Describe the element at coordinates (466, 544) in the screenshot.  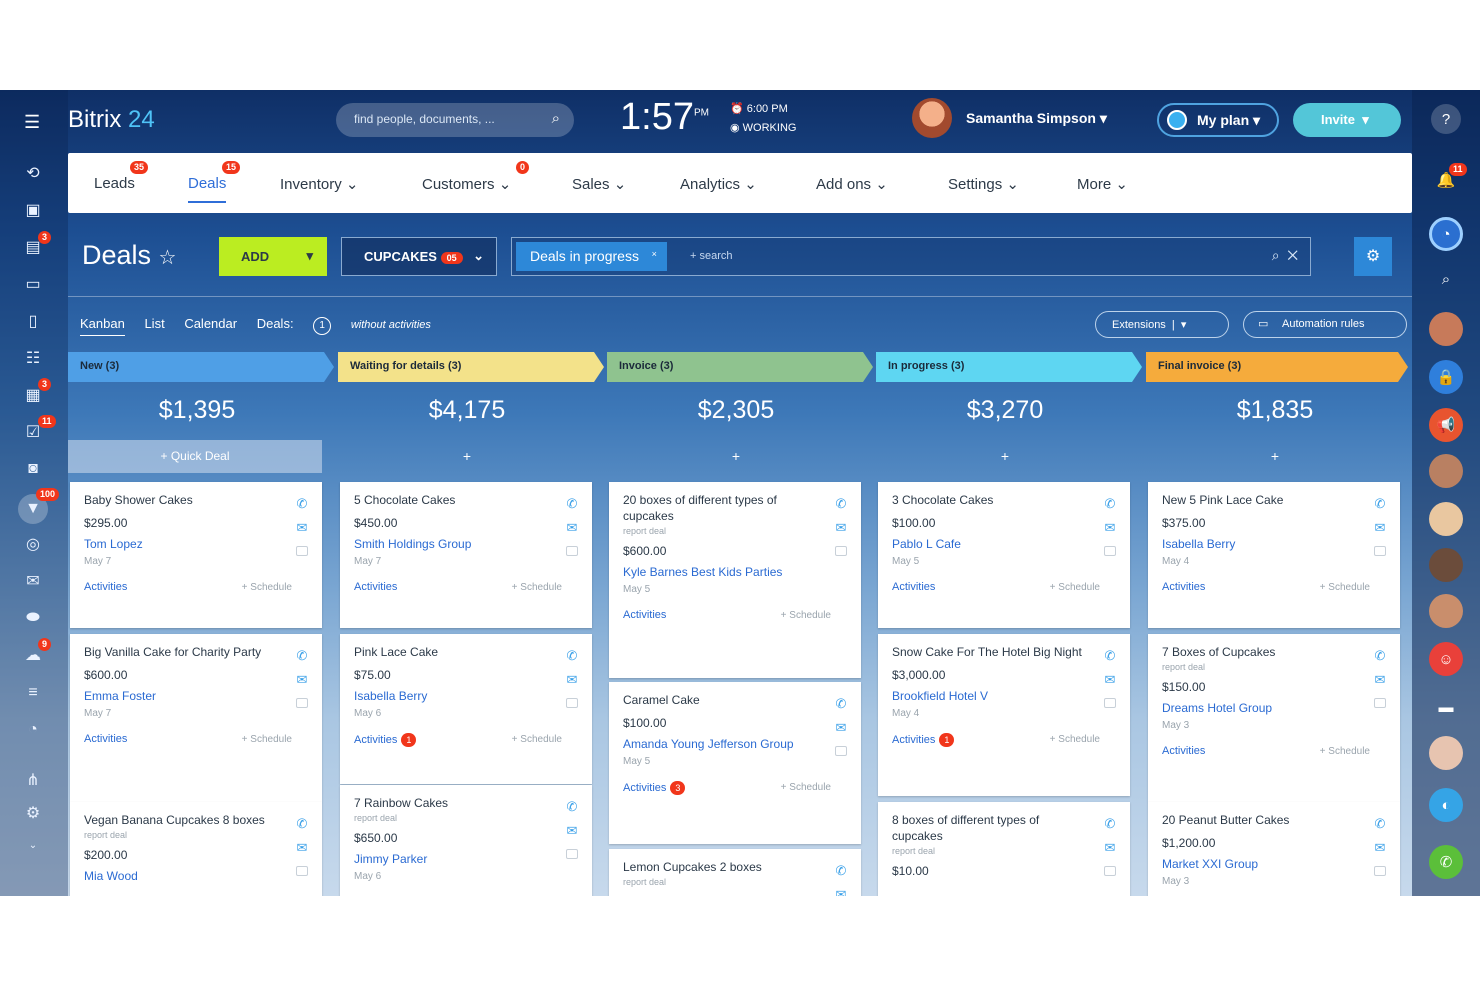
I see `deal-client: Smith Holdings Group` at that location.